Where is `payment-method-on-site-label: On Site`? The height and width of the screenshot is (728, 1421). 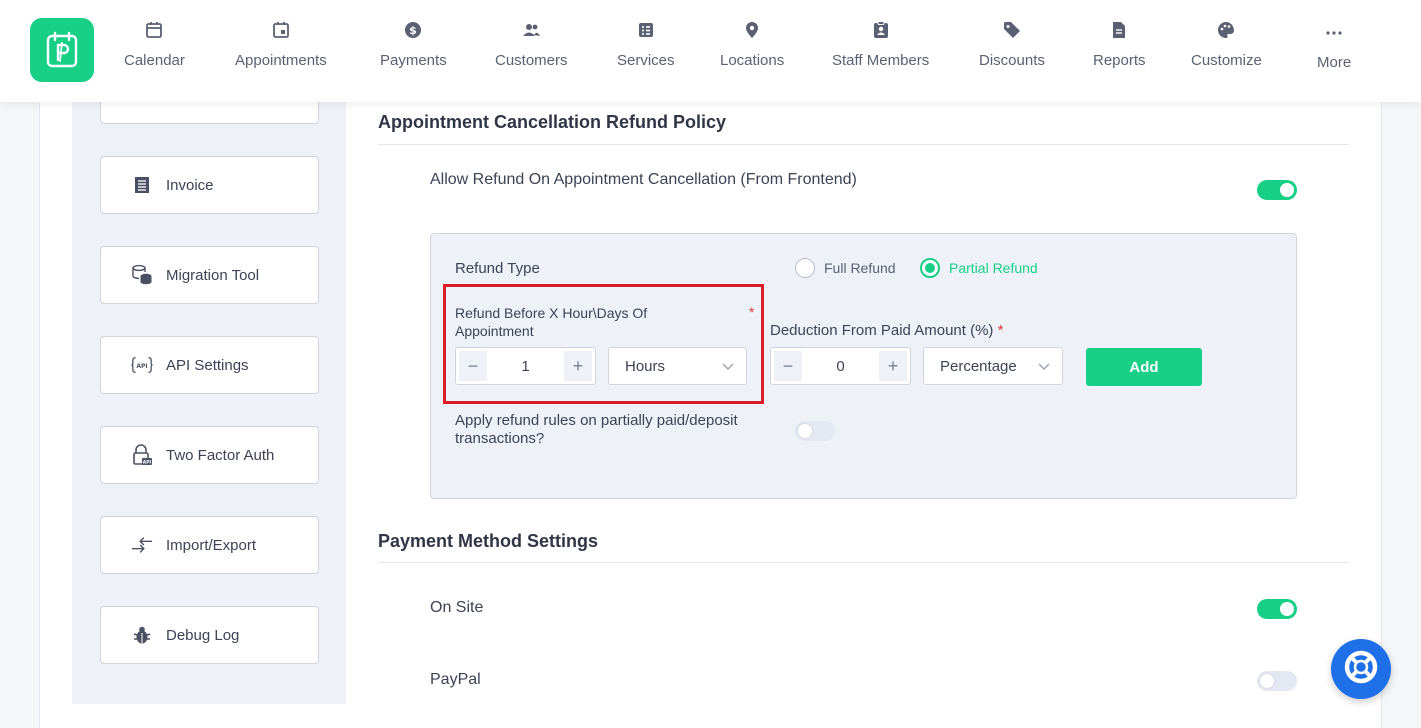
payment-method-on-site-label: On Site is located at coordinates (457, 607).